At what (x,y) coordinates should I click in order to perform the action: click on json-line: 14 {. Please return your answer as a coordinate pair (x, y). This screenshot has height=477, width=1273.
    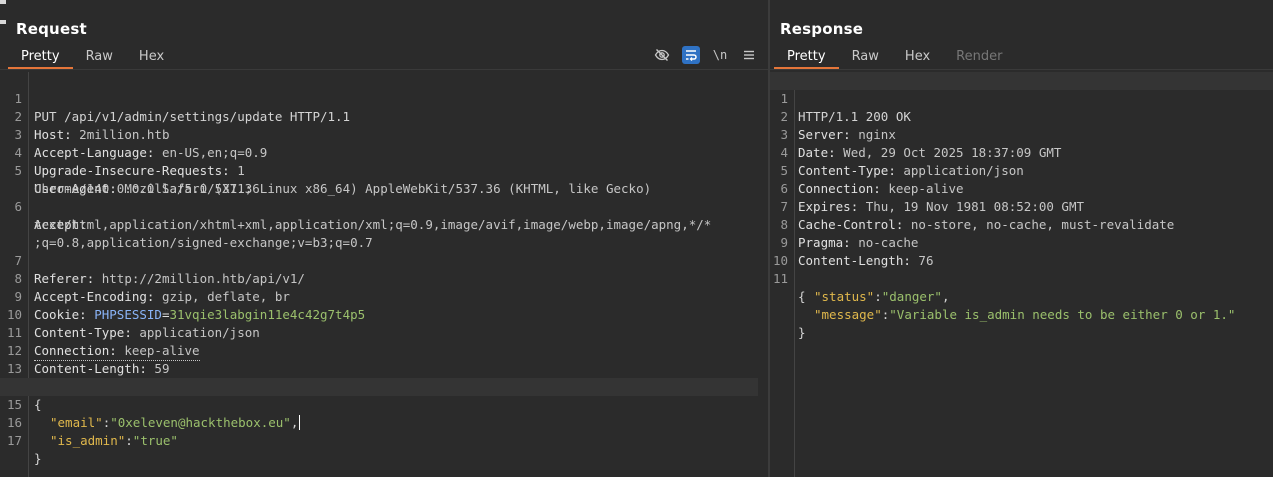
    Looking at the image, I should click on (384, 386).